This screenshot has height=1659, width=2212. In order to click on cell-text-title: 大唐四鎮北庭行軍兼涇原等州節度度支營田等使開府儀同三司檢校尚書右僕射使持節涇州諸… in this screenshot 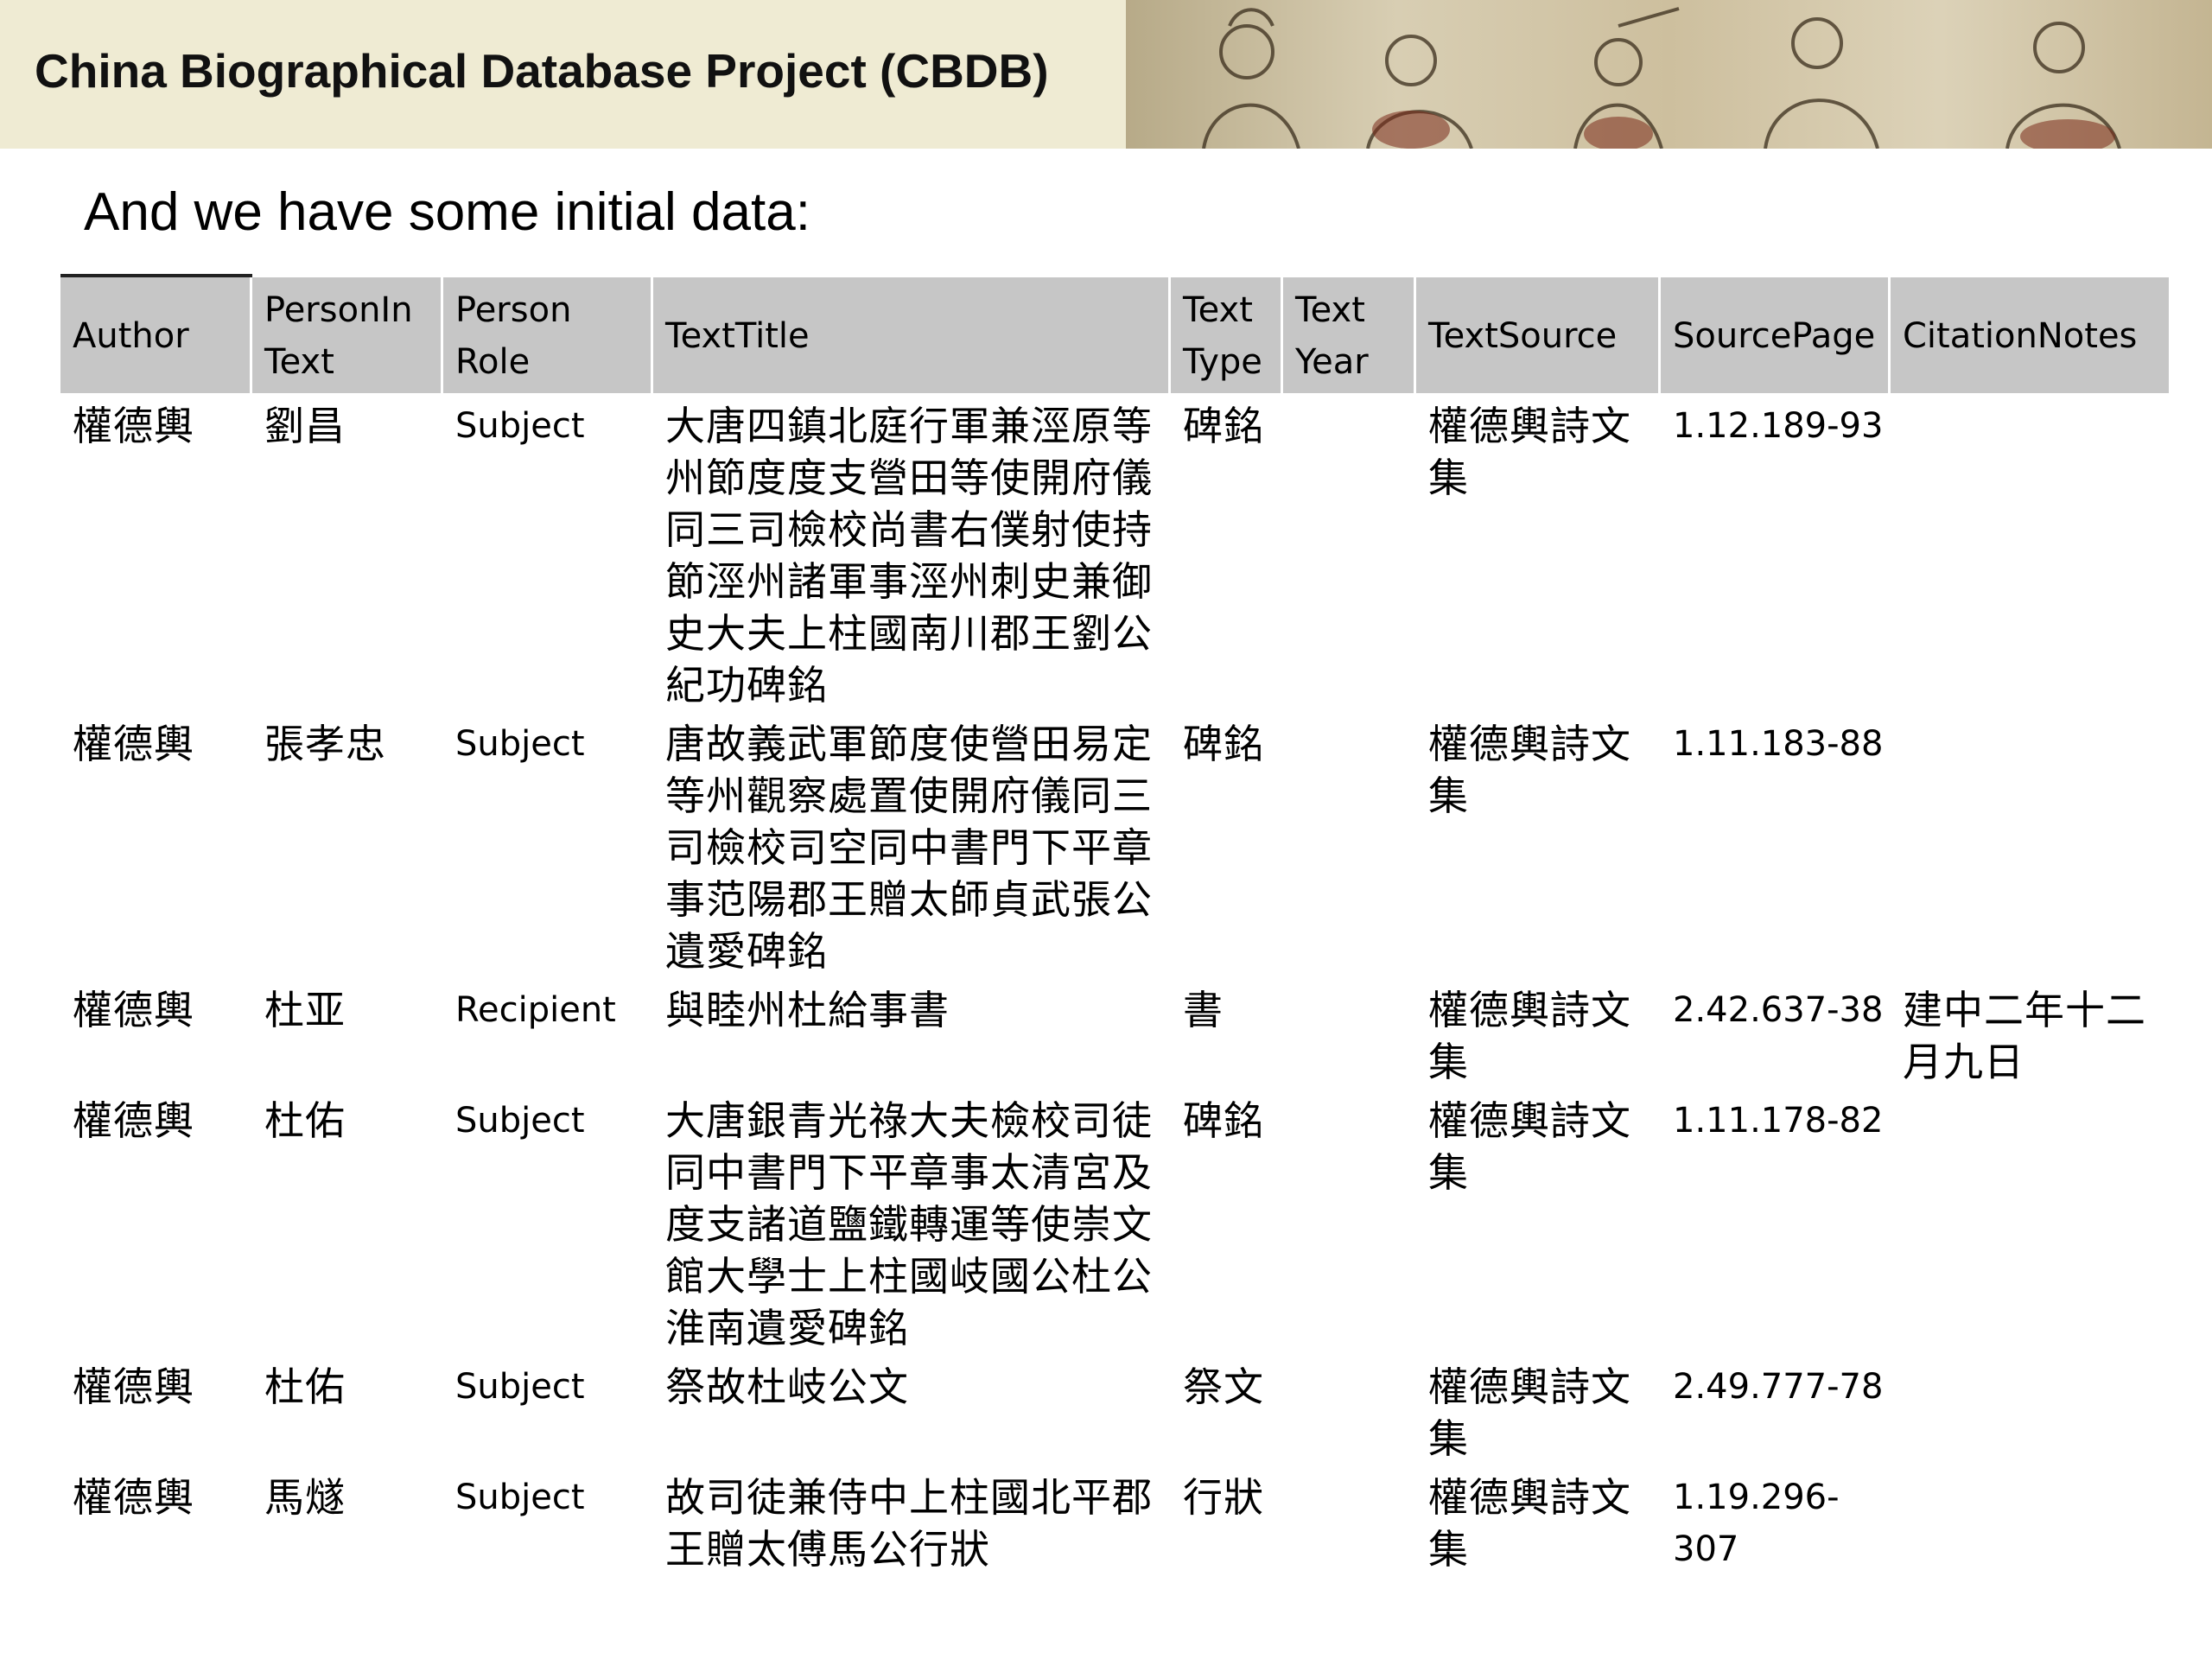, I will do `click(909, 556)`.